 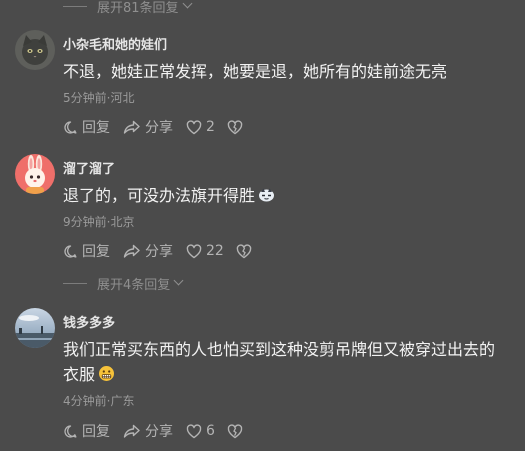 I want to click on like-button: 2, so click(x=200, y=127).